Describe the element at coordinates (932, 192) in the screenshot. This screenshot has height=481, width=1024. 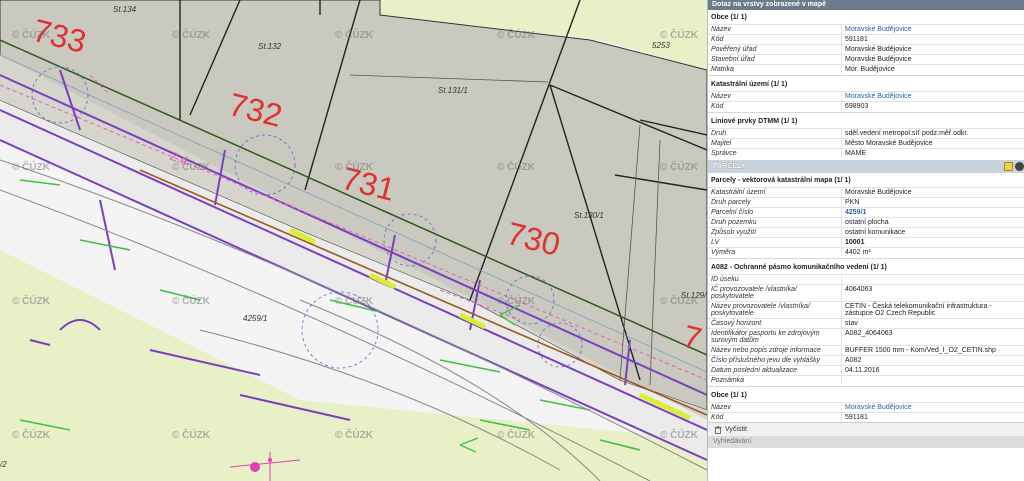
I see `row-value: Moravské Budějovice` at that location.